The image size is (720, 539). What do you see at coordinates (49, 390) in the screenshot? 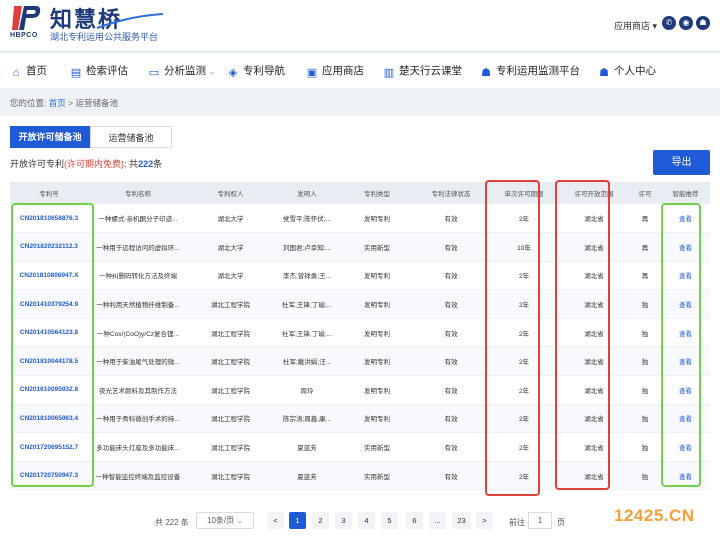
I see `cell-patent-no: CN201610095932.8` at bounding box center [49, 390].